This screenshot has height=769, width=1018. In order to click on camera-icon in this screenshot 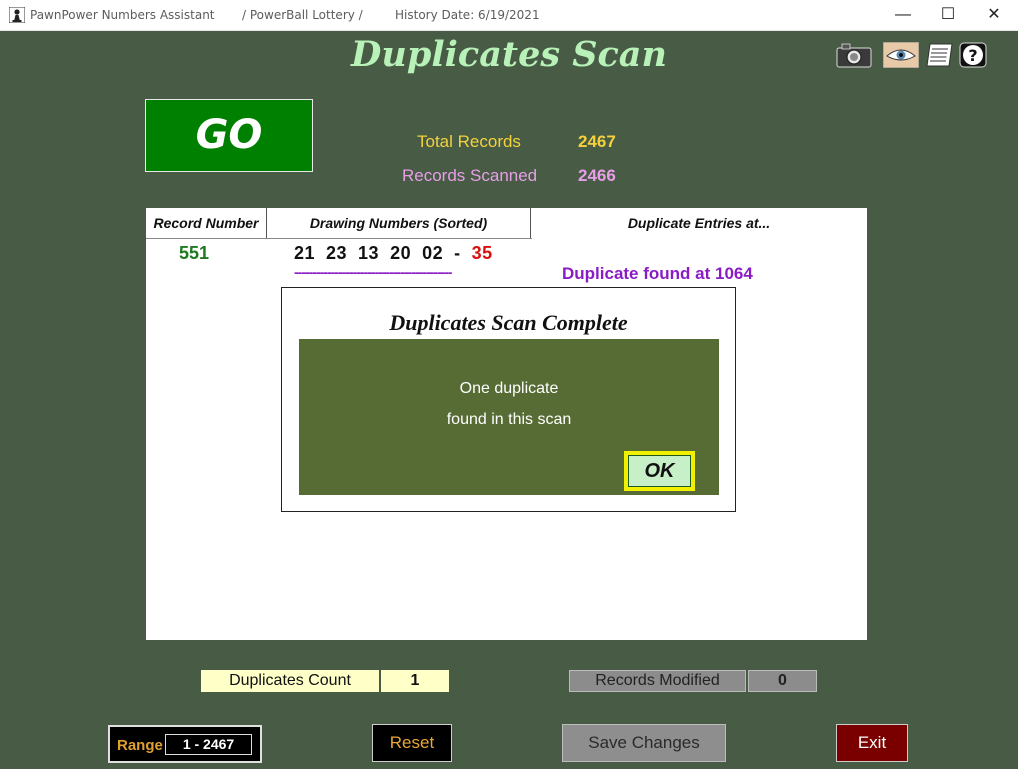, I will do `click(854, 55)`.